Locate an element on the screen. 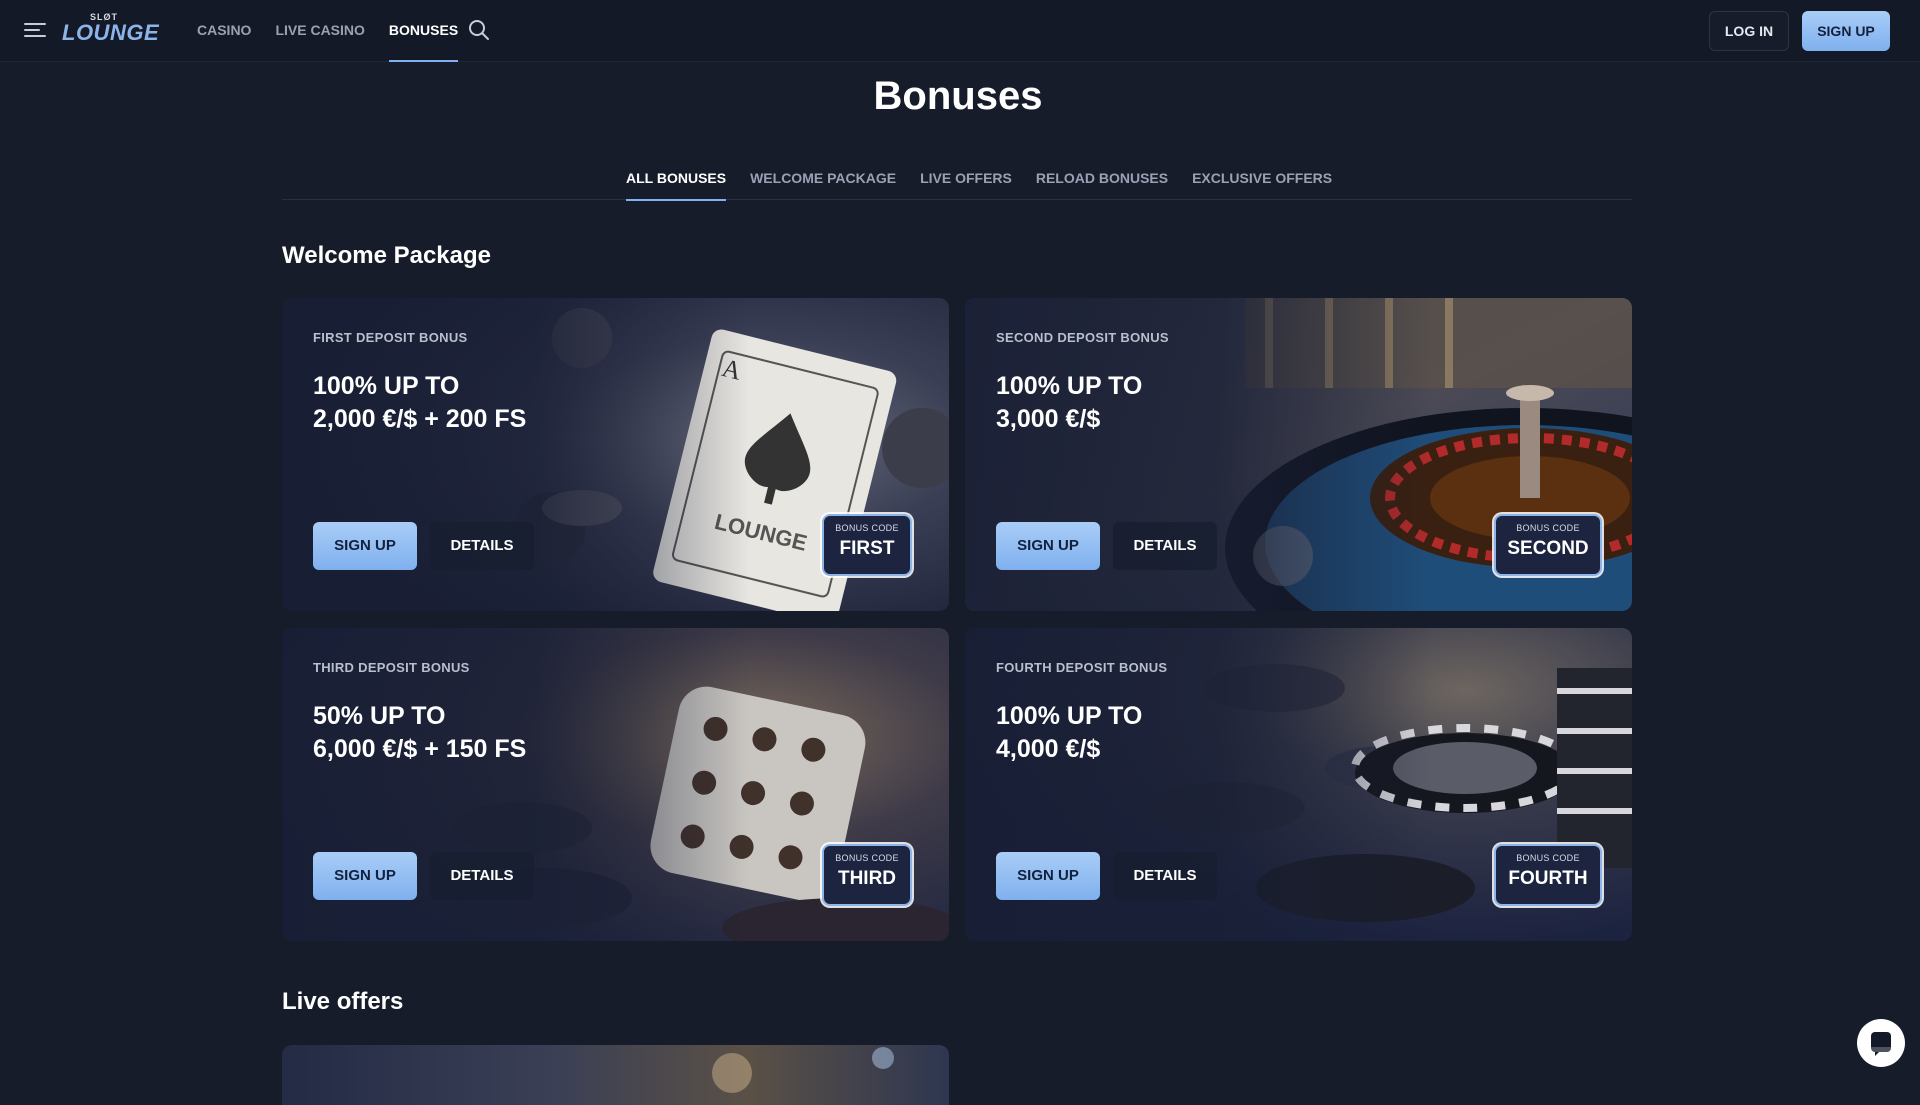 Image resolution: width=1920 pixels, height=1105 pixels. chat-icon is located at coordinates (1881, 1043).